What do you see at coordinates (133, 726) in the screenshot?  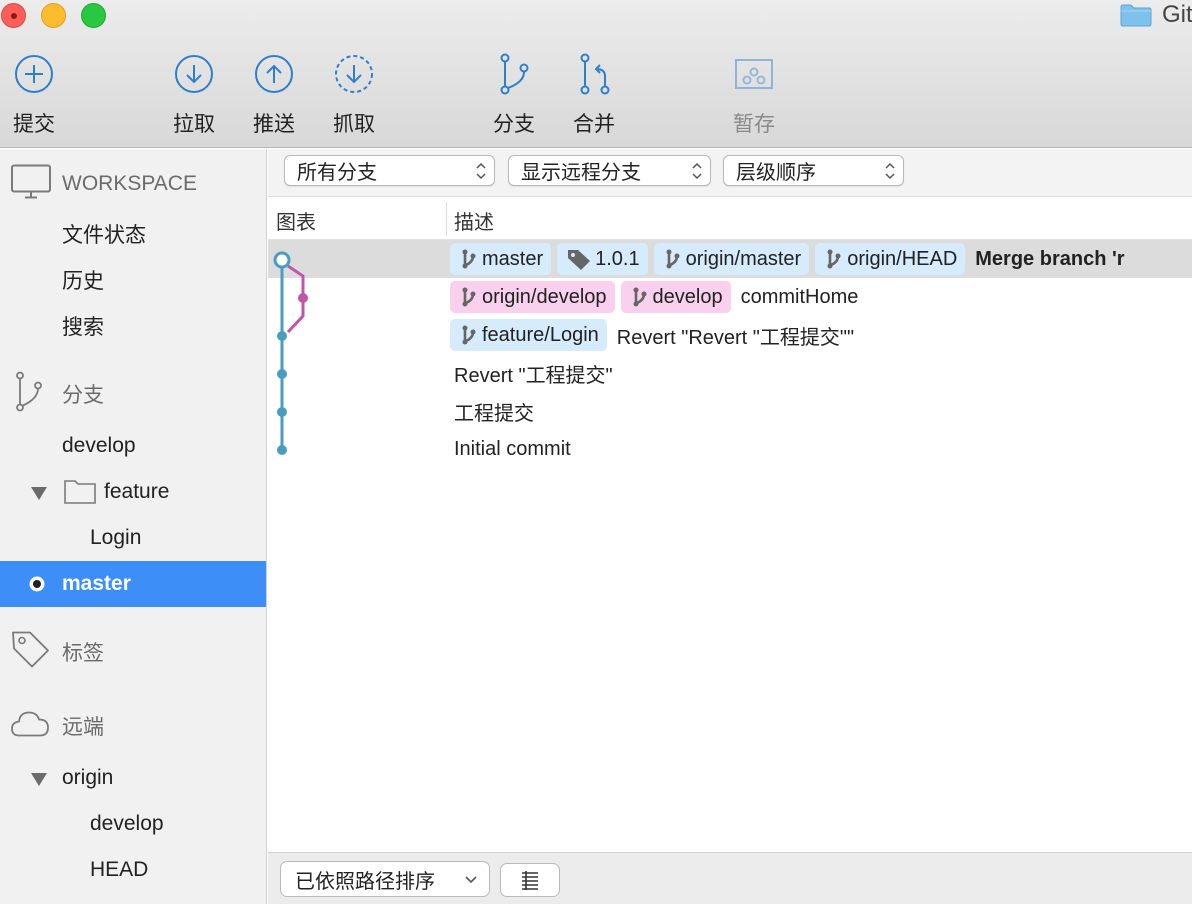 I see `sidebar-section-remotes: 远端` at bounding box center [133, 726].